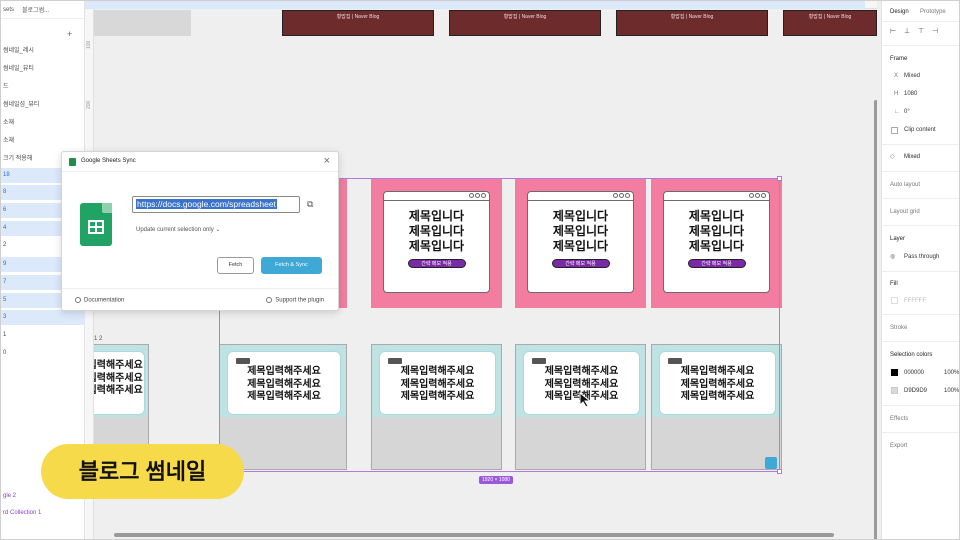 This screenshot has width=960, height=540. Describe the element at coordinates (899, 12) in the screenshot. I see `tab-design: Design` at that location.